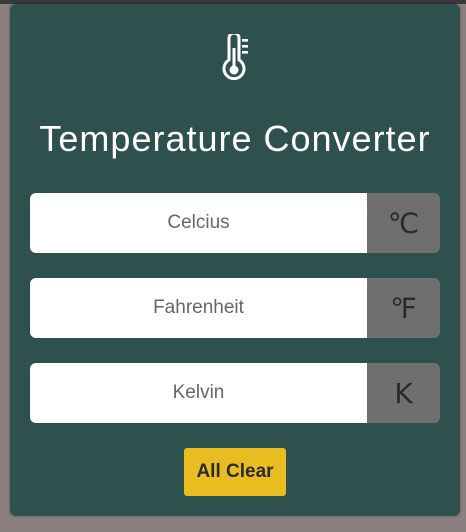  I want to click on celsius-unit-label: ℃, so click(403, 223).